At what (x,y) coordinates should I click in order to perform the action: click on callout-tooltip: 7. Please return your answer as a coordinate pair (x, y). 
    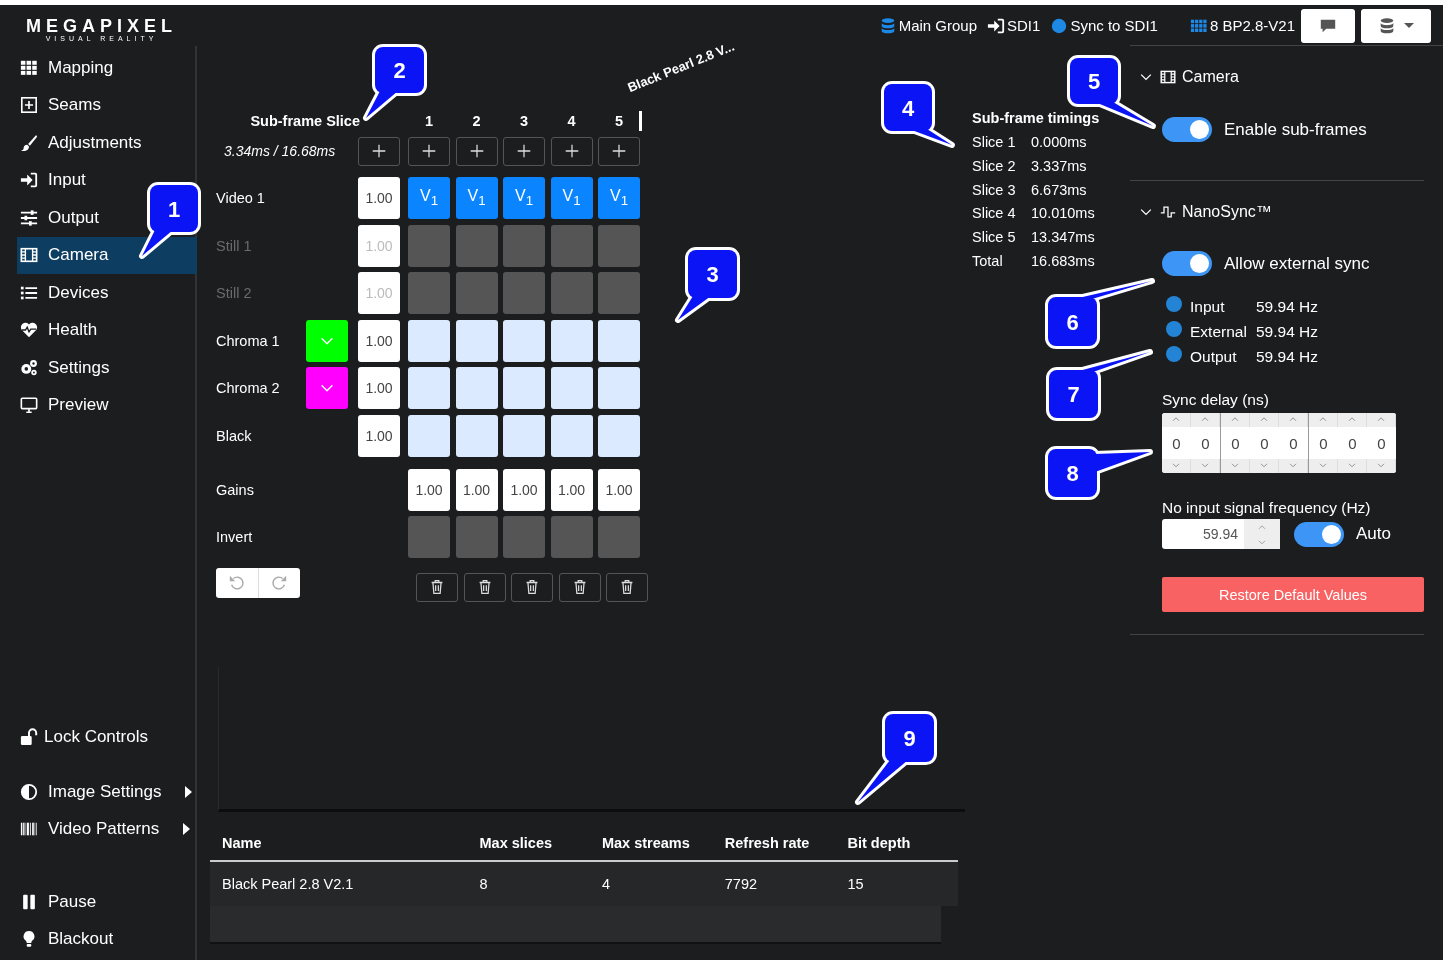
    Looking at the image, I should click on (1099, 385).